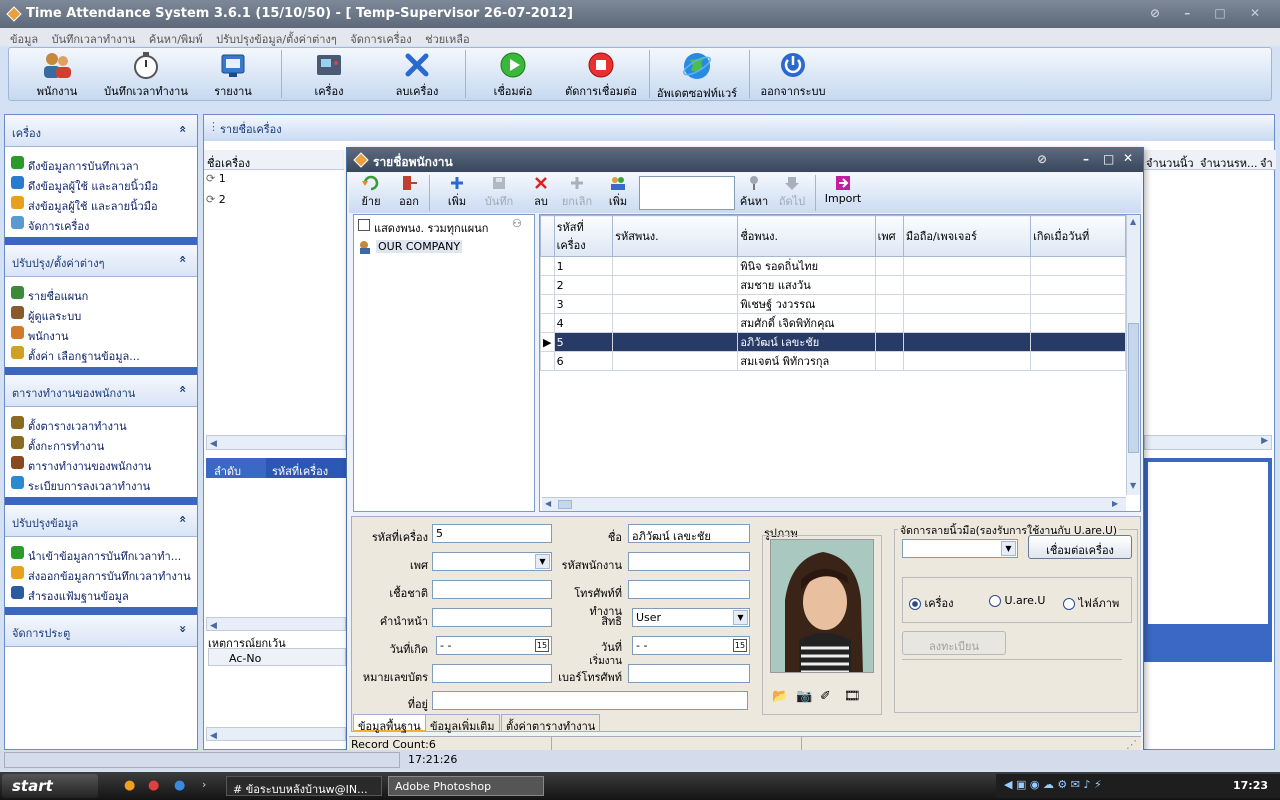 This screenshot has height=800, width=1280. Describe the element at coordinates (517, 223) in the screenshot. I see `tree-structure-icon: ⚇` at that location.